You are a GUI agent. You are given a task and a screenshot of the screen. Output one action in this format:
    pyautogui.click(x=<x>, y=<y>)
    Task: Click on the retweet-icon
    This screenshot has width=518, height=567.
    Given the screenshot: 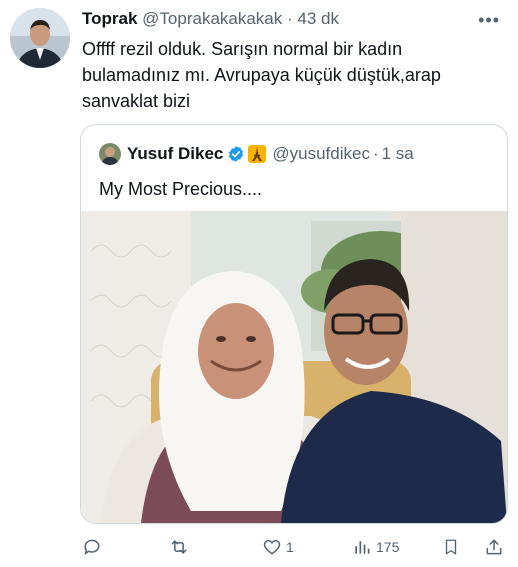 What is the action you would take?
    pyautogui.click(x=179, y=547)
    